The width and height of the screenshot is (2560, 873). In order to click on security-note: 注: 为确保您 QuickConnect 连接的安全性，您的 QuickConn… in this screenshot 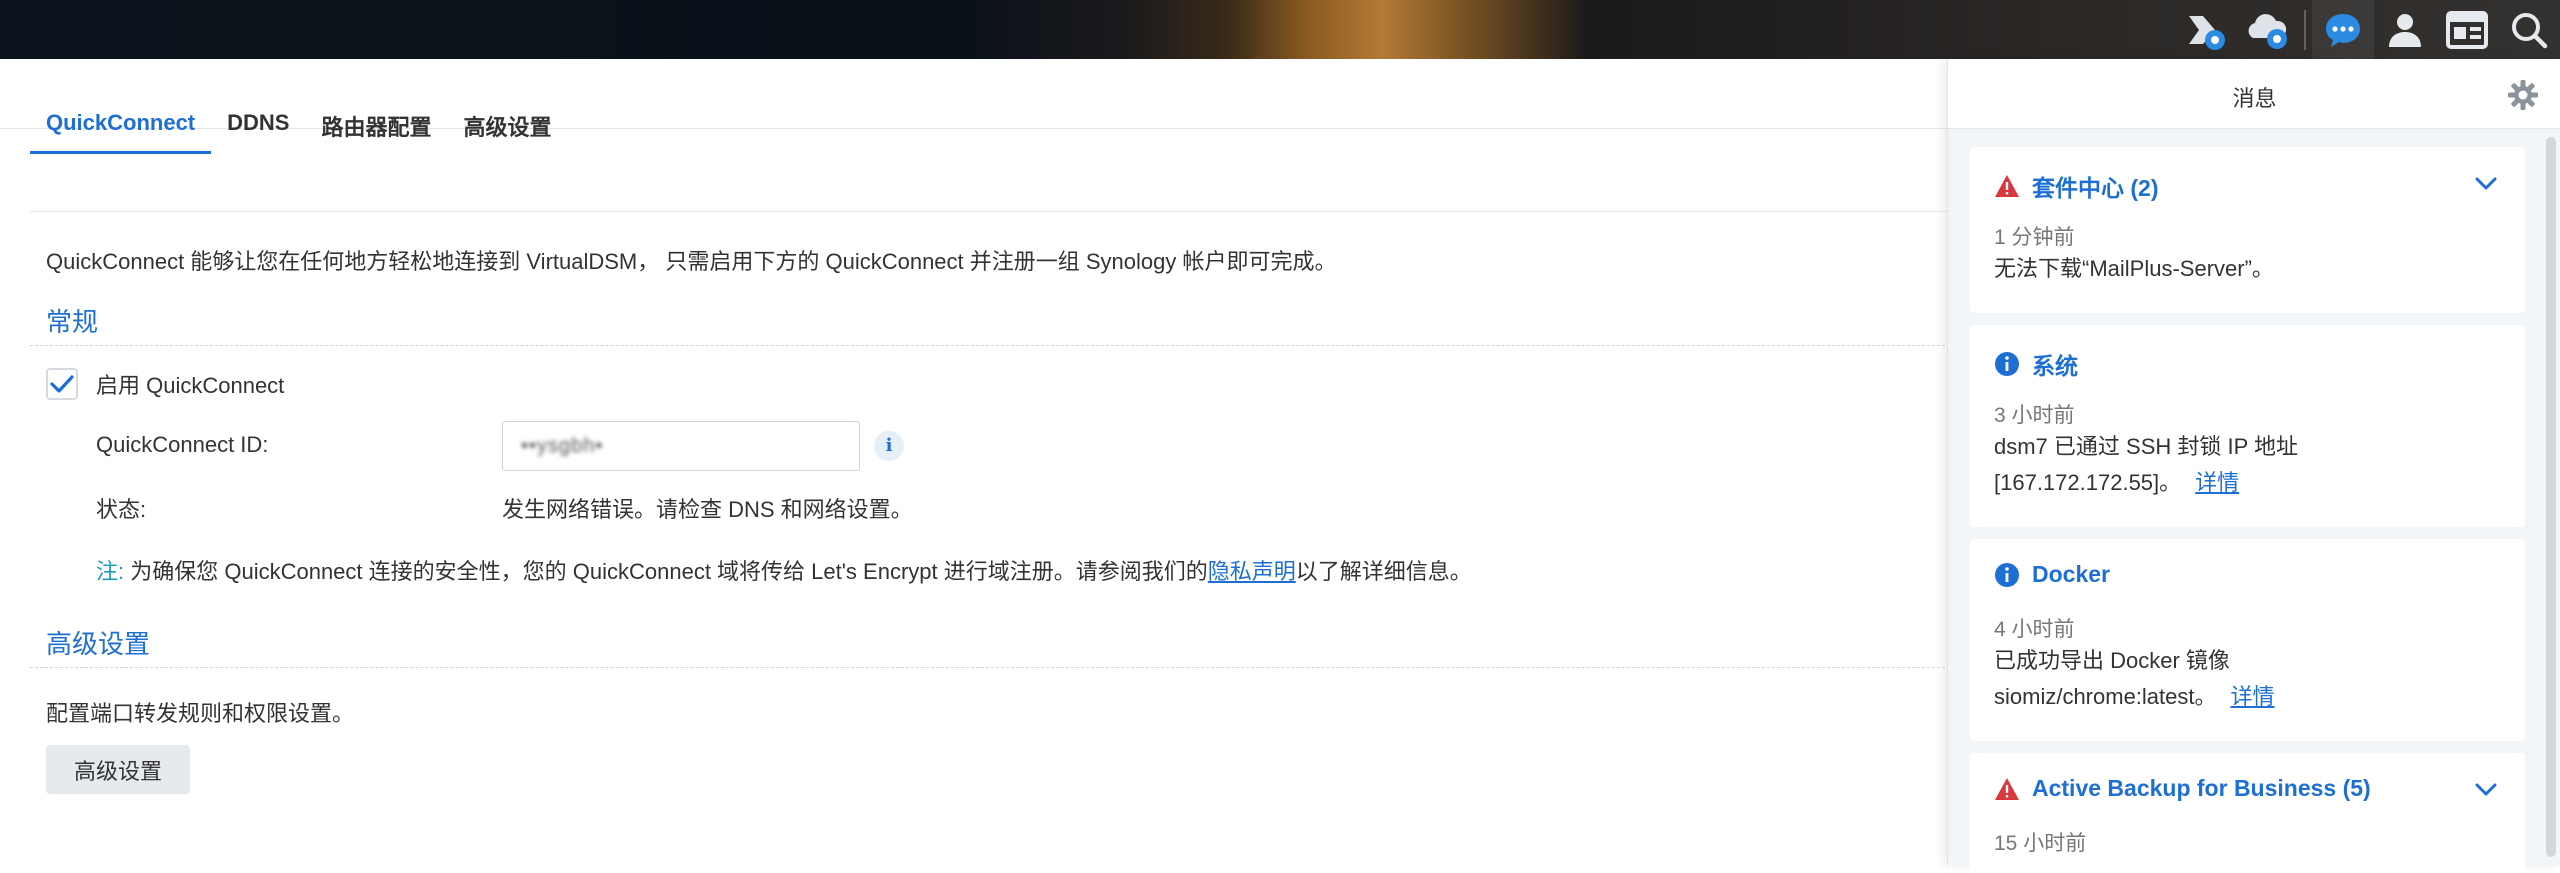, I will do `click(784, 570)`.